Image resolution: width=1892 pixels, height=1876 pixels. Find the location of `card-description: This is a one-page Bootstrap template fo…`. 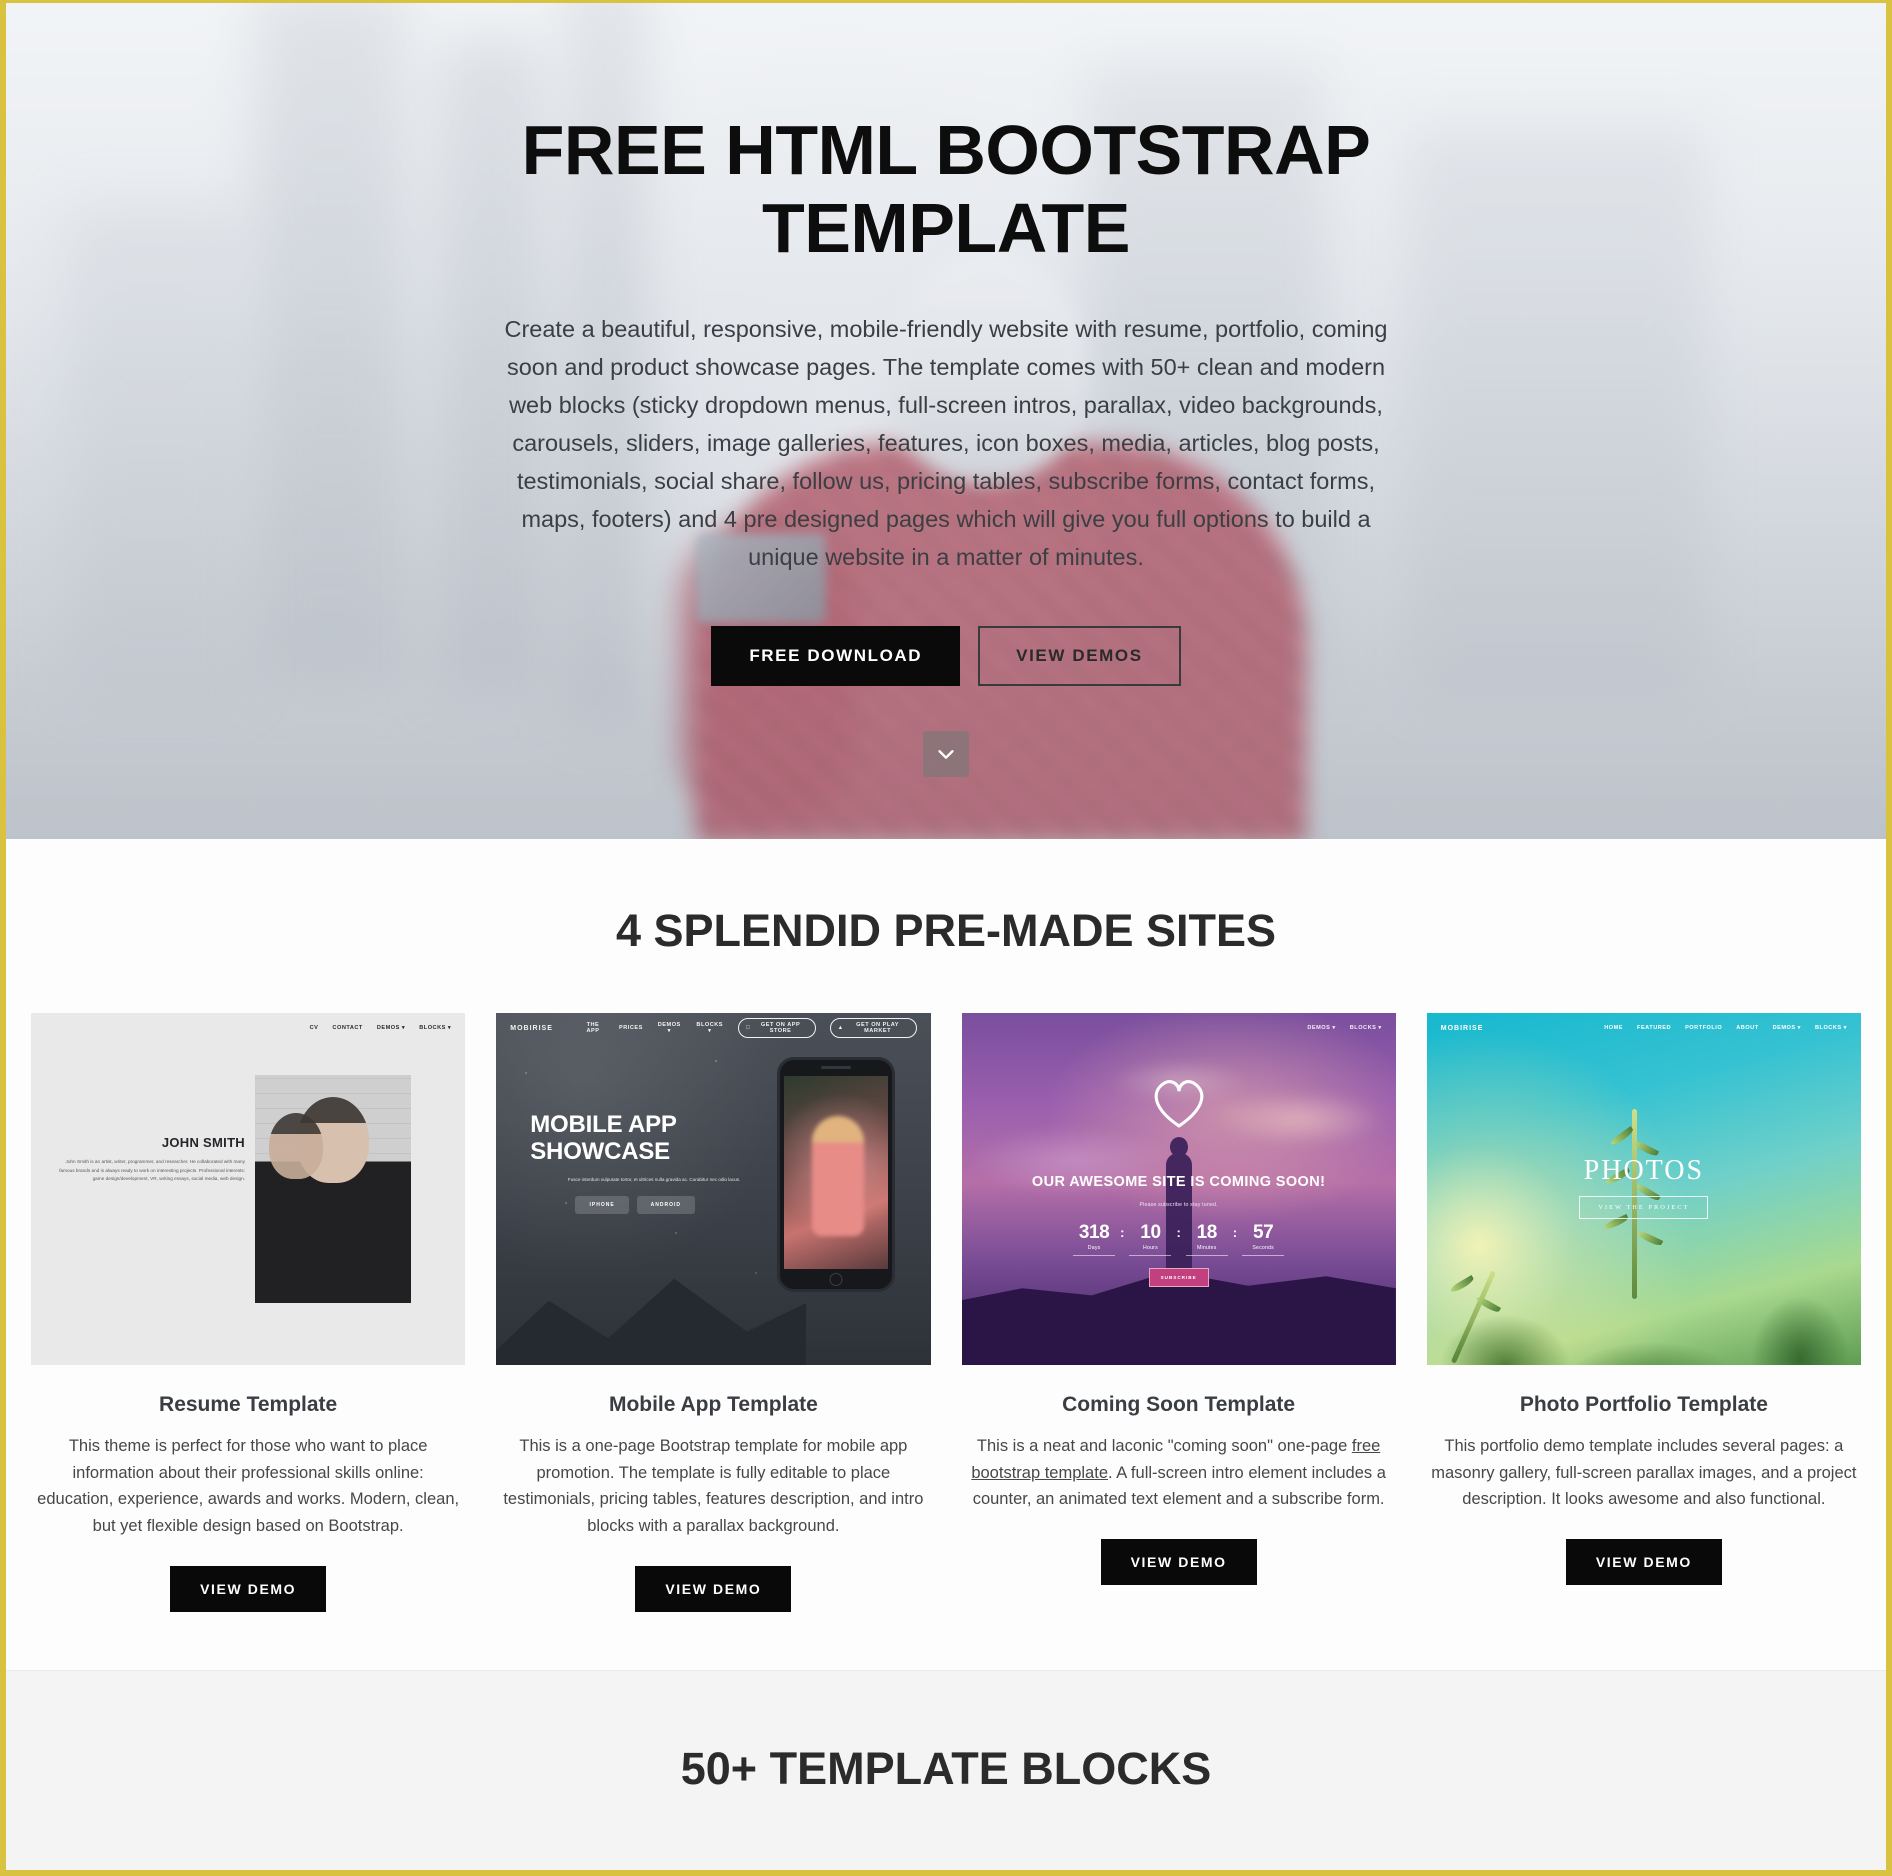

card-description: This is a one-page Bootstrap template fo… is located at coordinates (713, 1486).